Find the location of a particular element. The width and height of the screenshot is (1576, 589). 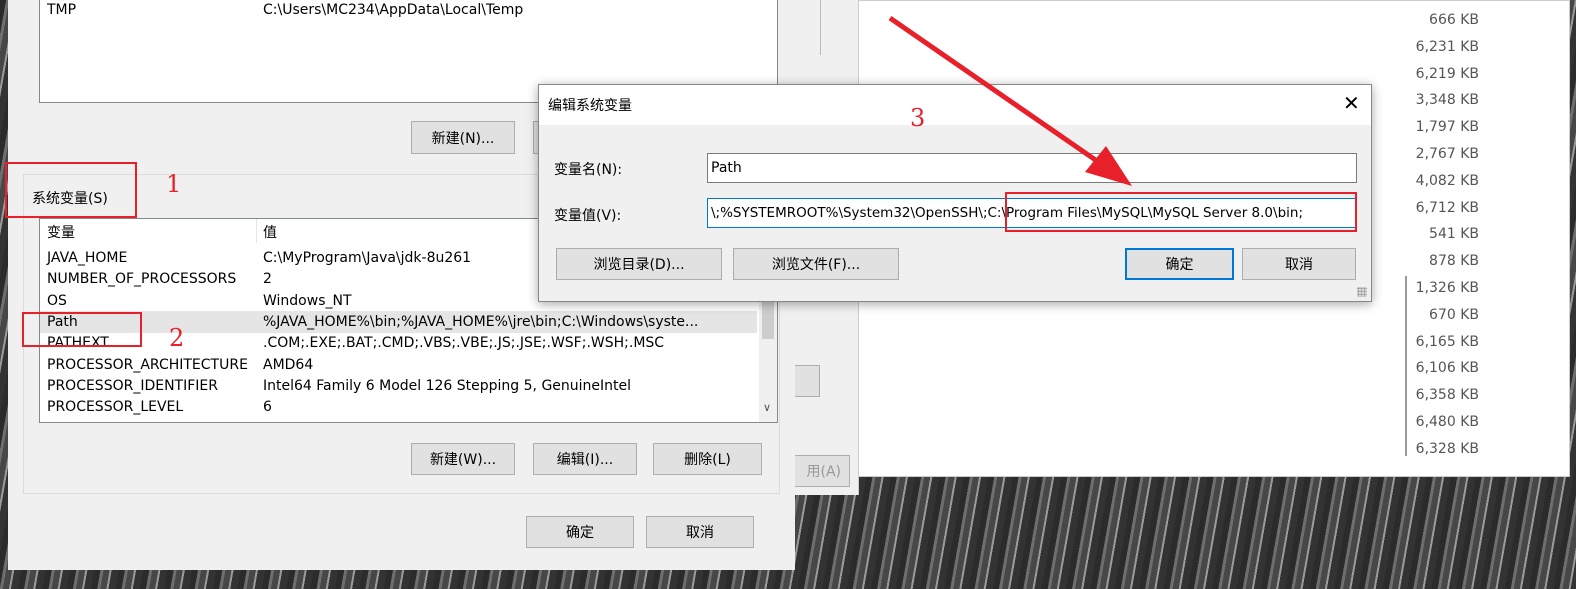

annotation-arrow is located at coordinates (1010, 100).